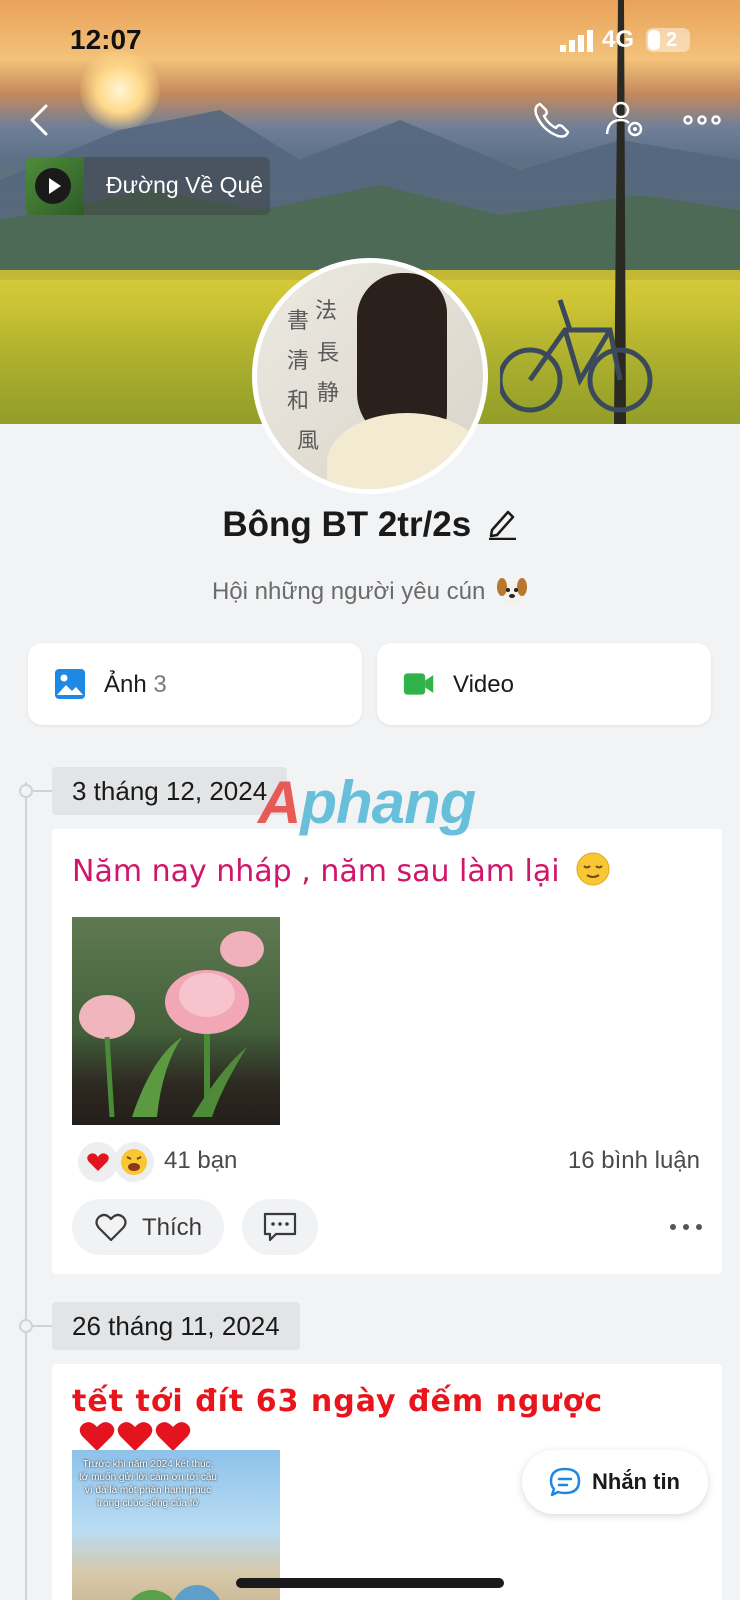 This screenshot has height=1600, width=740. What do you see at coordinates (672, 40) in the screenshot?
I see `battery-level: 2` at bounding box center [672, 40].